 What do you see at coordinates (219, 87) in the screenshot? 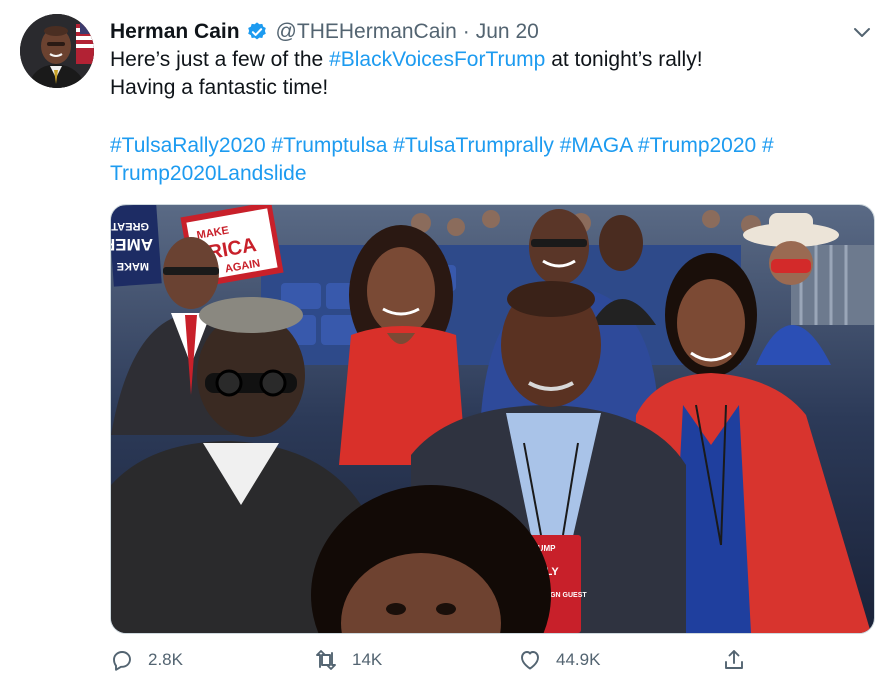
I see `tweet-text-line-2: Having a fantastic time!` at bounding box center [219, 87].